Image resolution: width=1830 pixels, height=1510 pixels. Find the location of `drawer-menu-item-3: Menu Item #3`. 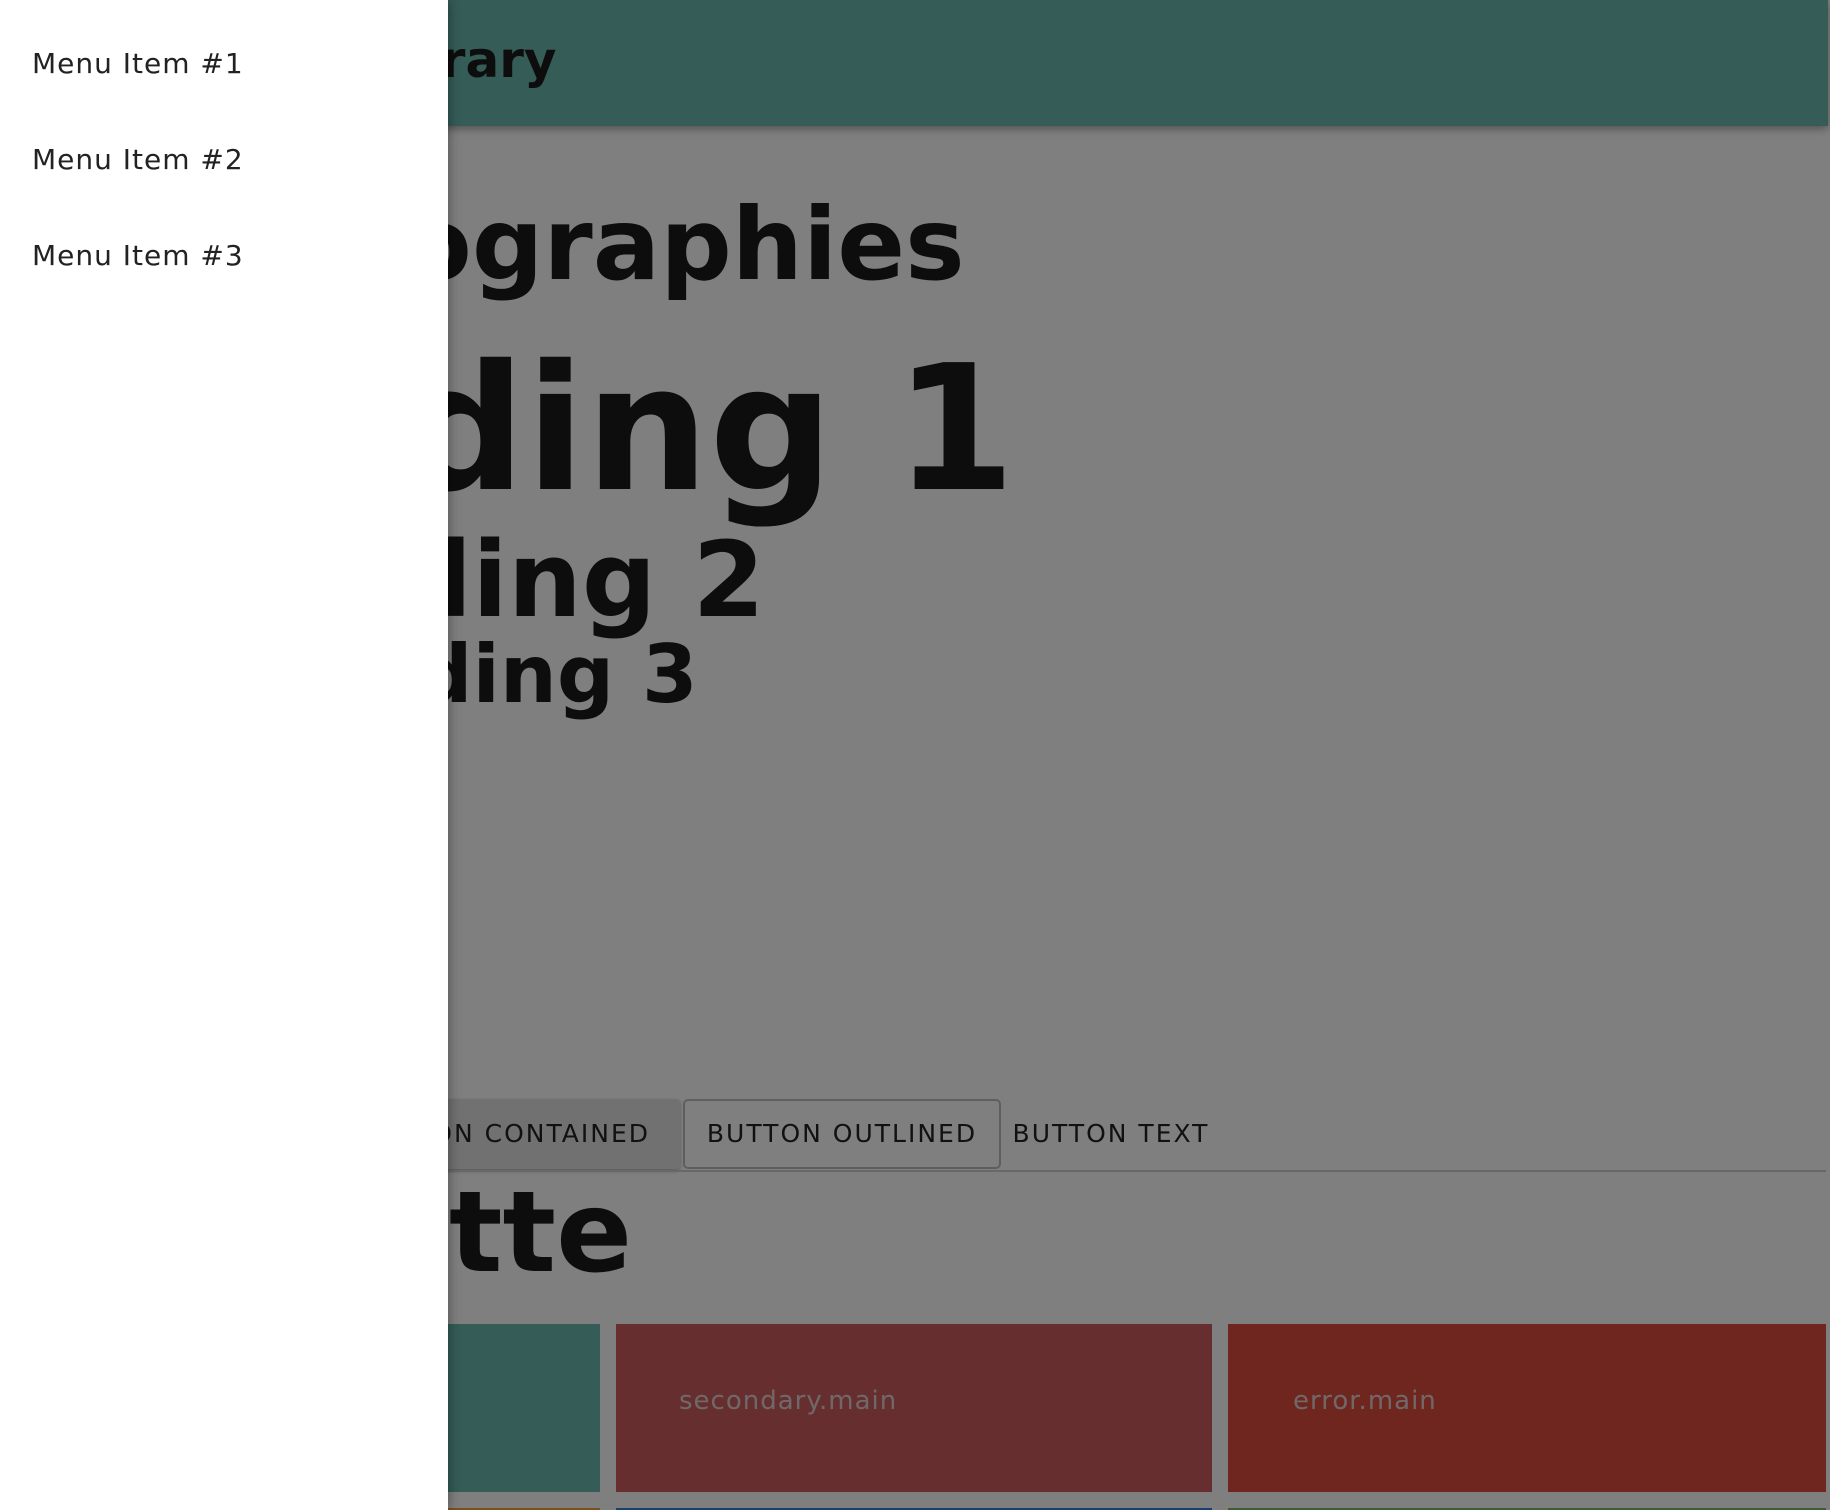

drawer-menu-item-3: Menu Item #3 is located at coordinates (224, 256).